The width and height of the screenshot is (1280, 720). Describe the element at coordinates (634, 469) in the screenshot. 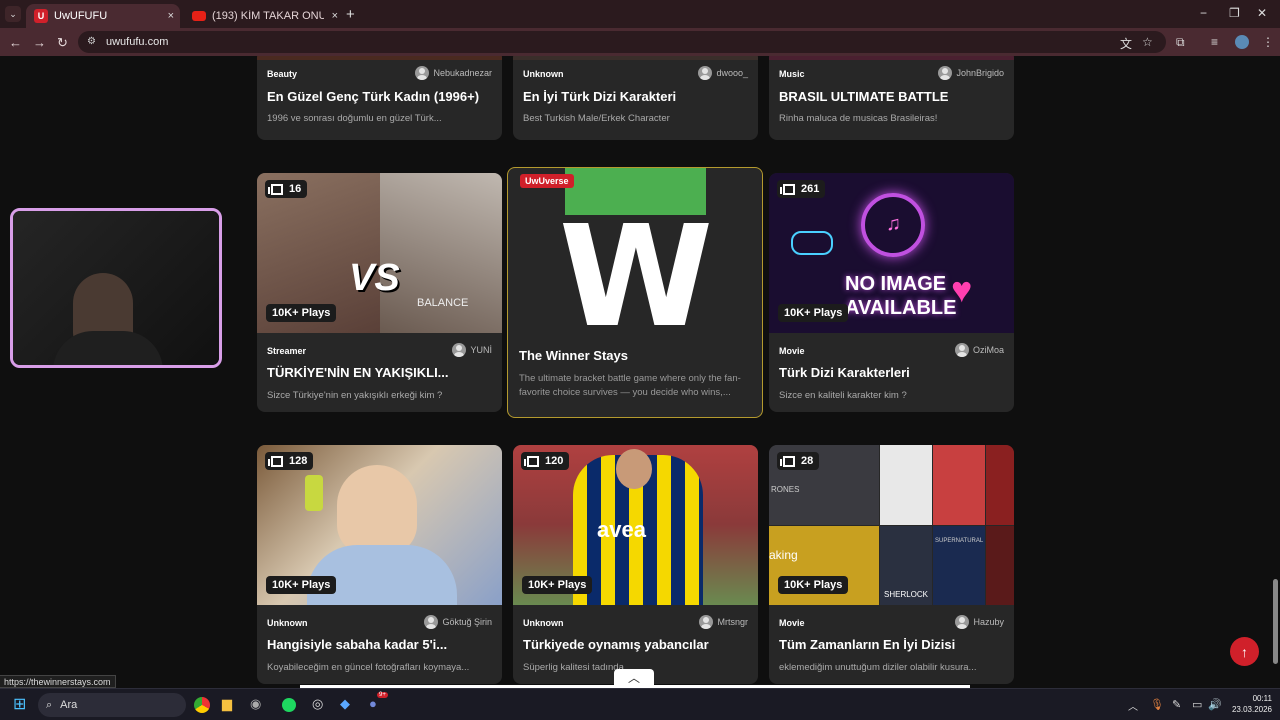

I see `thumbnail-player-head` at that location.